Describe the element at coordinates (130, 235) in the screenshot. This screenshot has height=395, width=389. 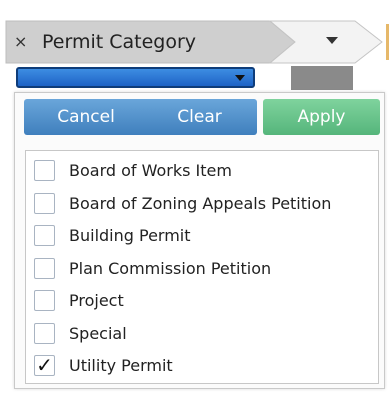
I see `item-label: Building Permit` at that location.